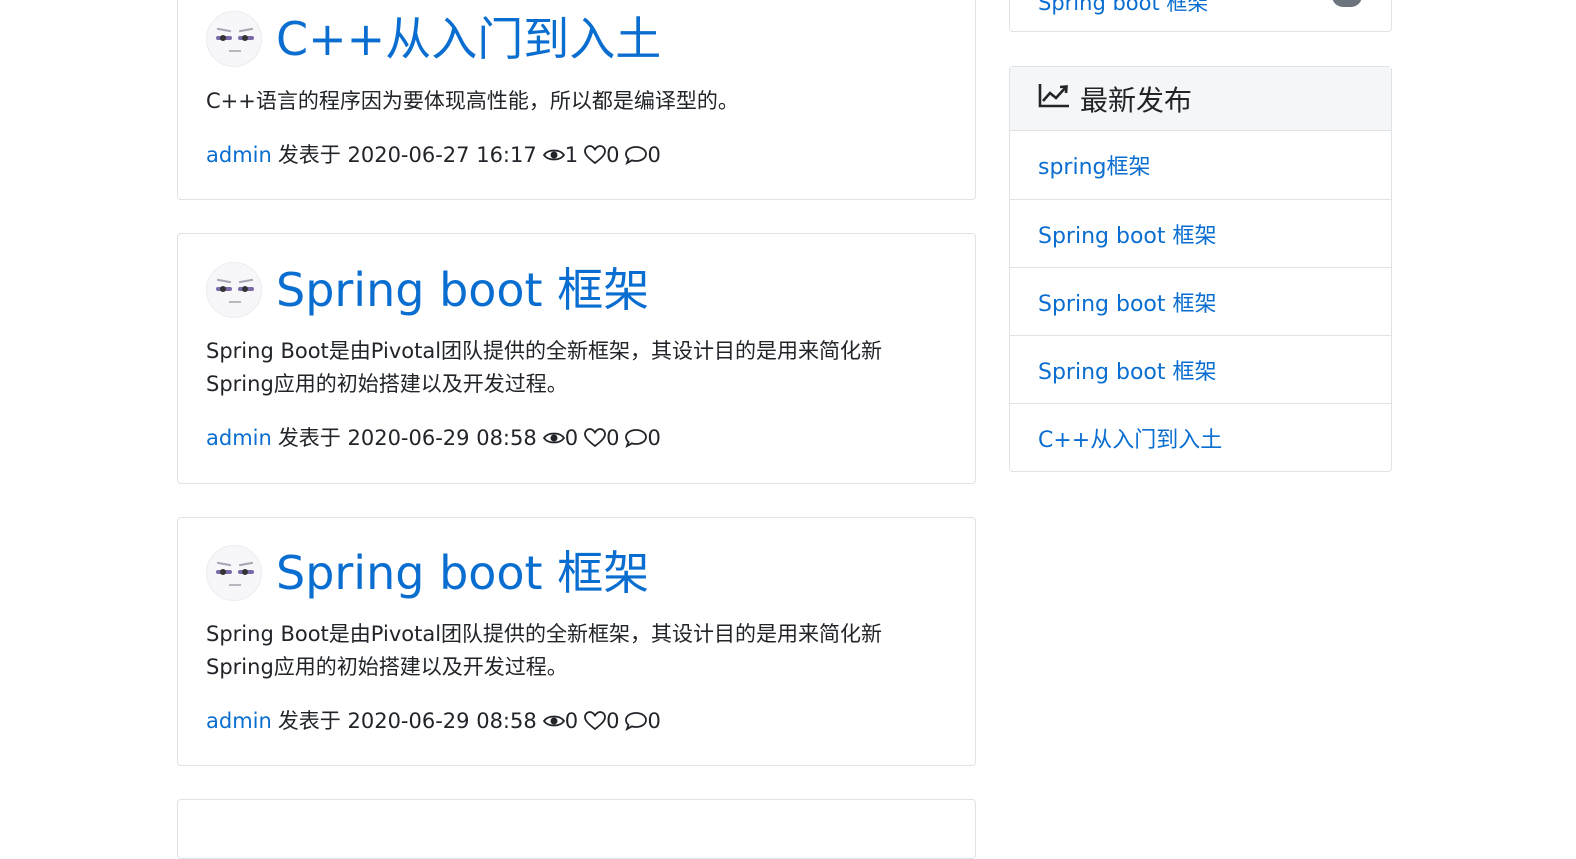 This screenshot has width=1576, height=859. Describe the element at coordinates (1200, 165) in the screenshot. I see `latest-post-link: spring框架` at that location.